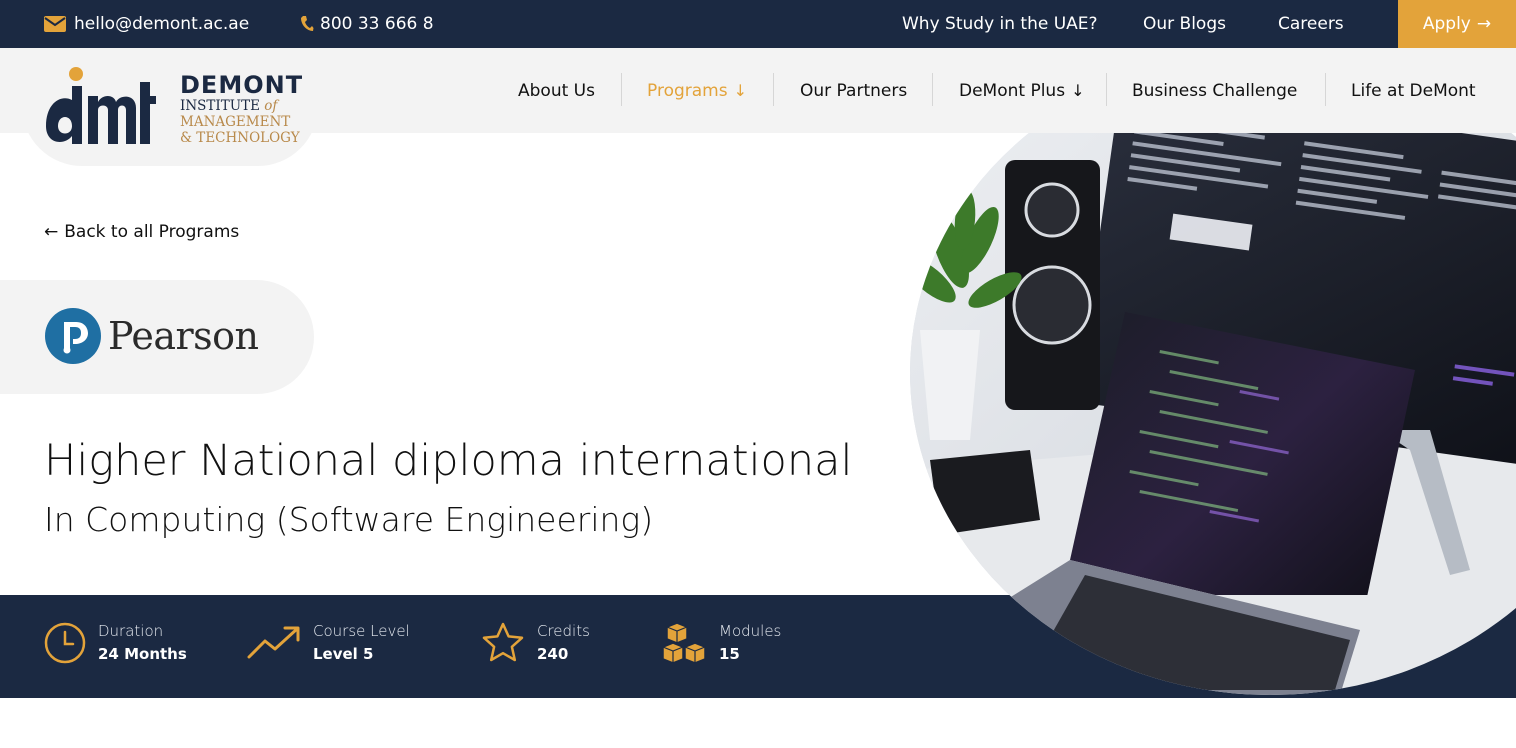 The height and width of the screenshot is (748, 1516). I want to click on stat-value: Level 5, so click(343, 654).